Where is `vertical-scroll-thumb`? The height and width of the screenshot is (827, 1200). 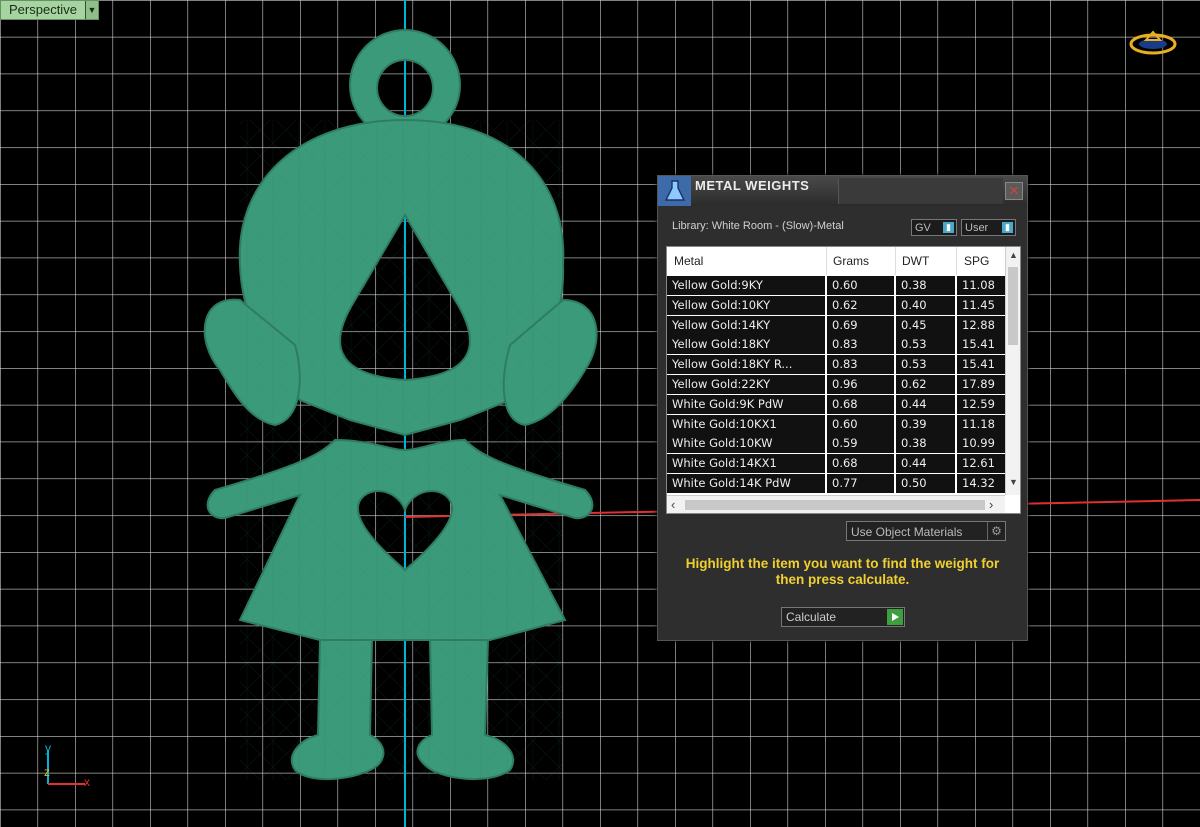 vertical-scroll-thumb is located at coordinates (1013, 306).